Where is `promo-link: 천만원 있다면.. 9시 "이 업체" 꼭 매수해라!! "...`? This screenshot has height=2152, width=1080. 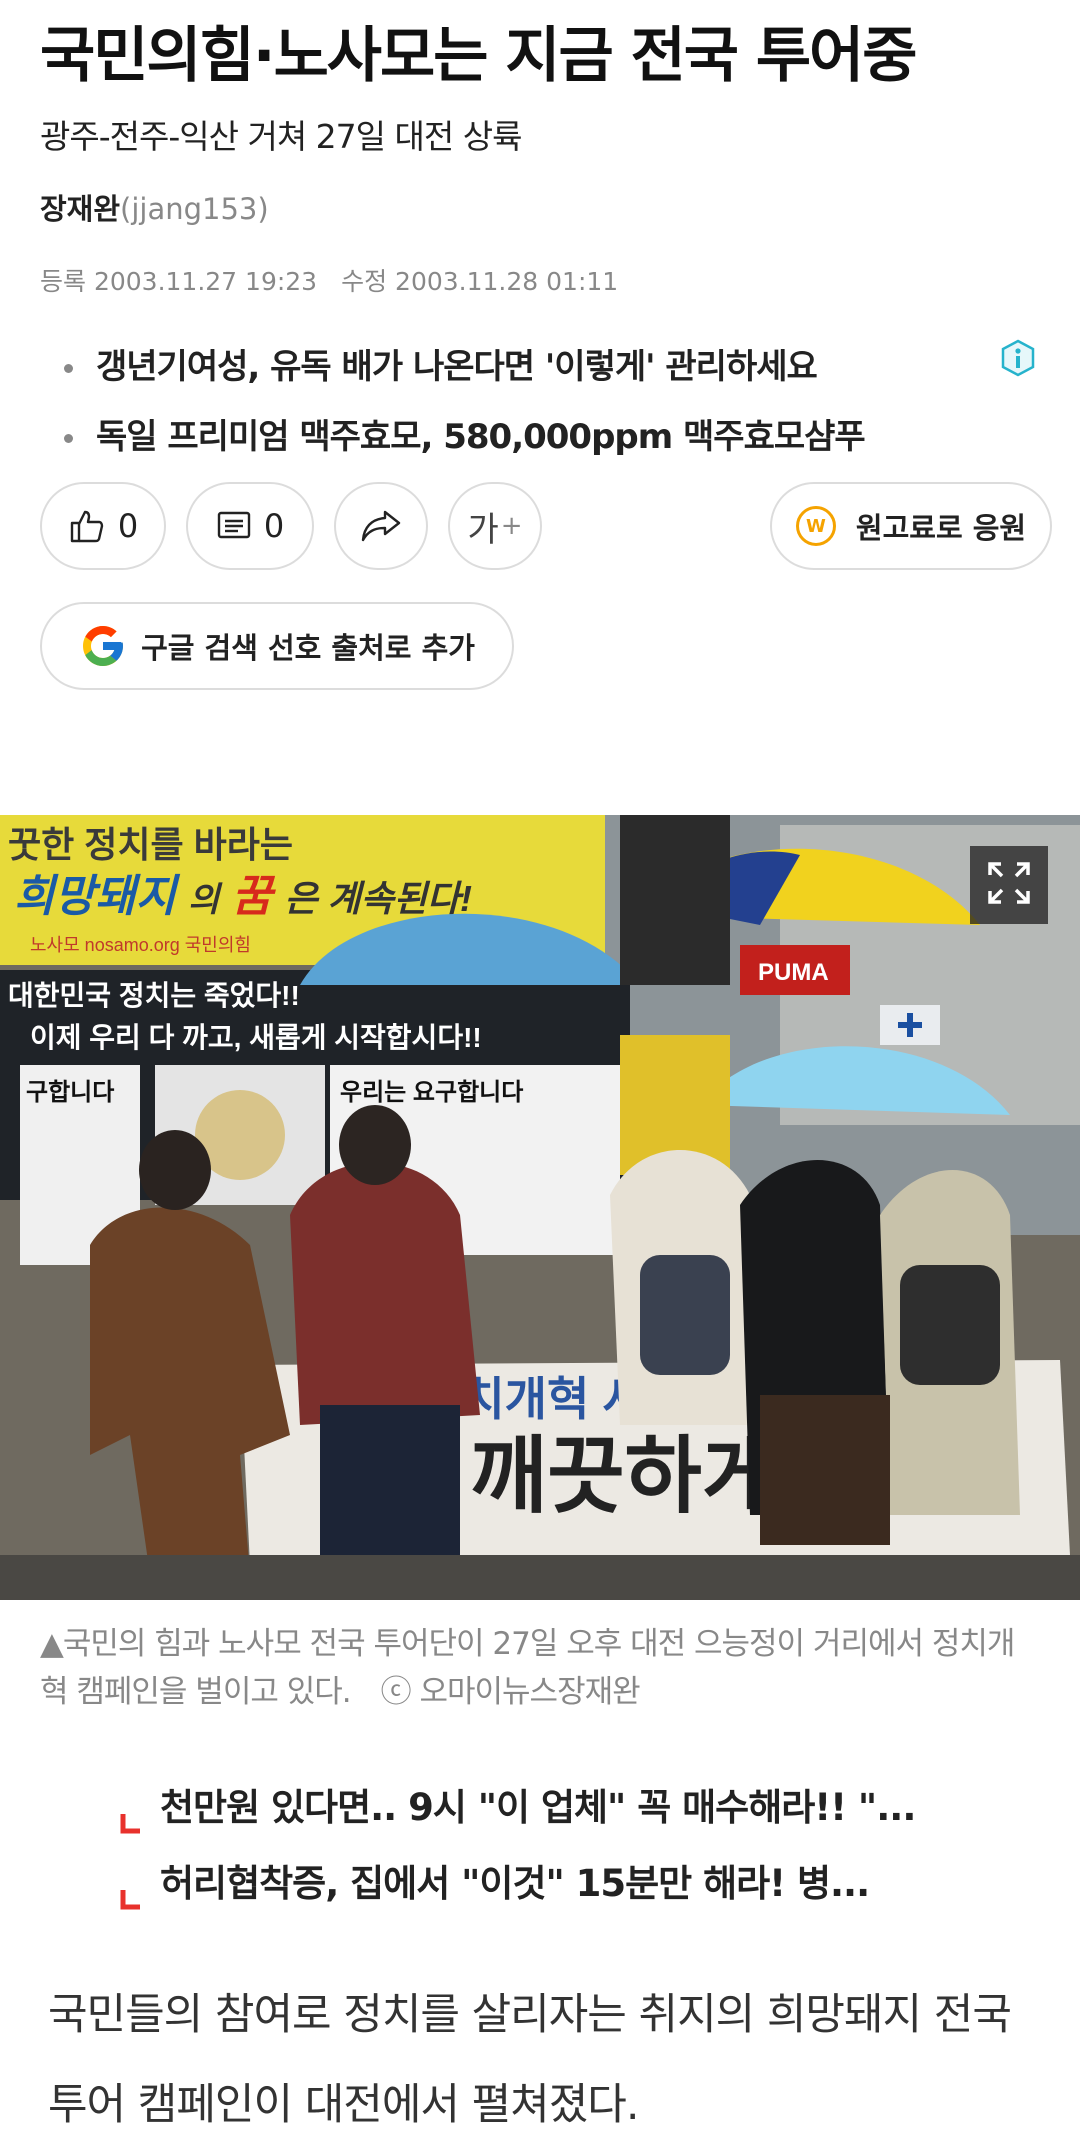
promo-link: 천만원 있다면.. 9시 "이 업체" 꼭 매수해라!! "... is located at coordinates (570, 1808).